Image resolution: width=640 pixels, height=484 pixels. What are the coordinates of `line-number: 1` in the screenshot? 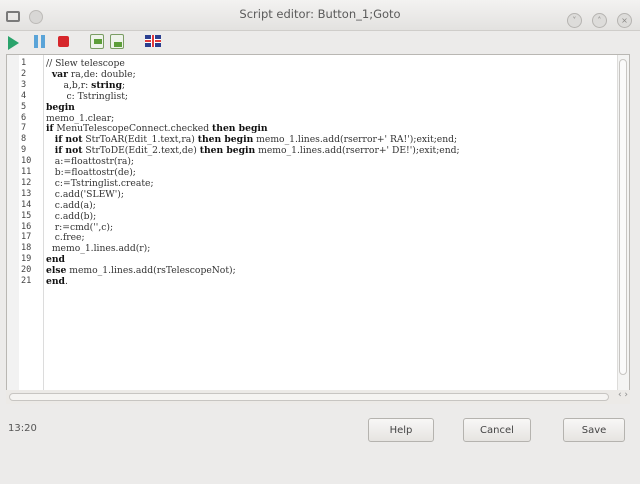 It's located at (24, 63).